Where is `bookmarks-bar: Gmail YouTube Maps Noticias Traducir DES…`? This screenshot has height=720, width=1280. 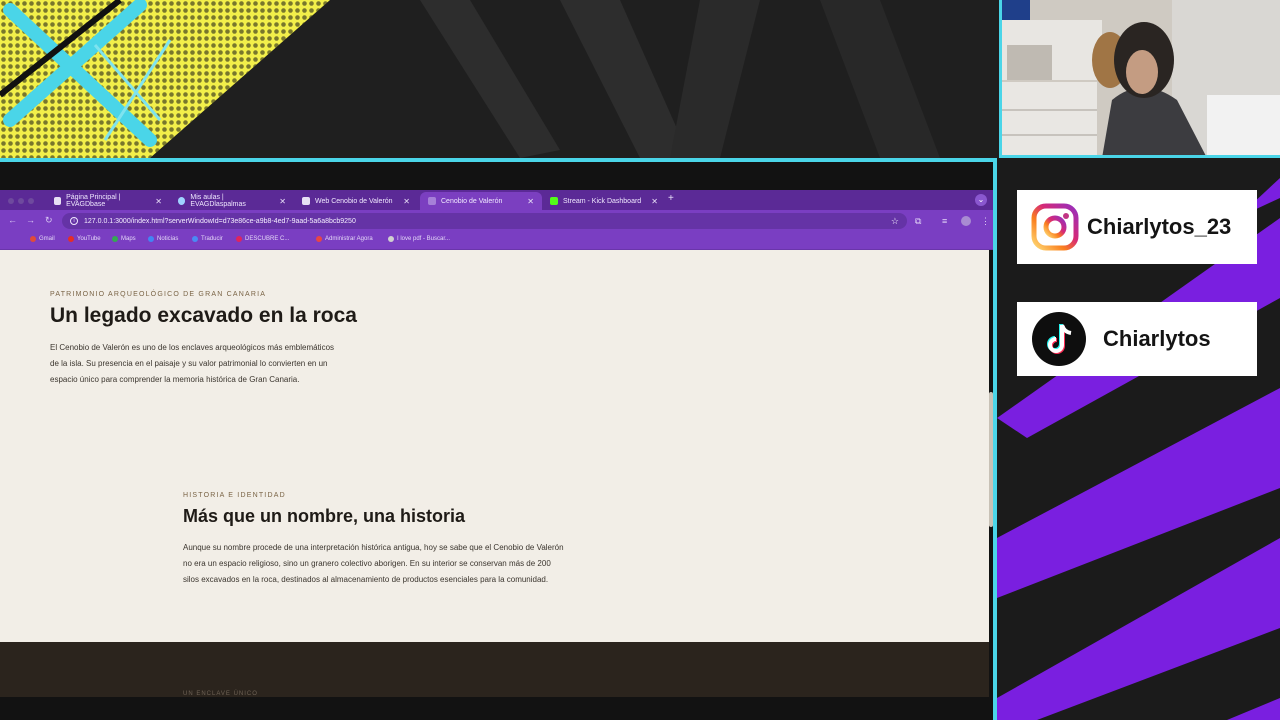
bookmarks-bar: Gmail YouTube Maps Noticias Traducir DES… is located at coordinates (496, 241).